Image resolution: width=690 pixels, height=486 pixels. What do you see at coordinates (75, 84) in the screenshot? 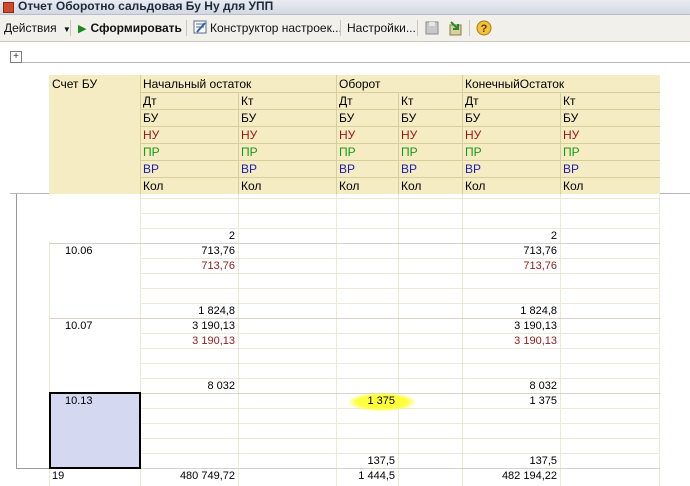
I see `header-account: Счет БУ` at bounding box center [75, 84].